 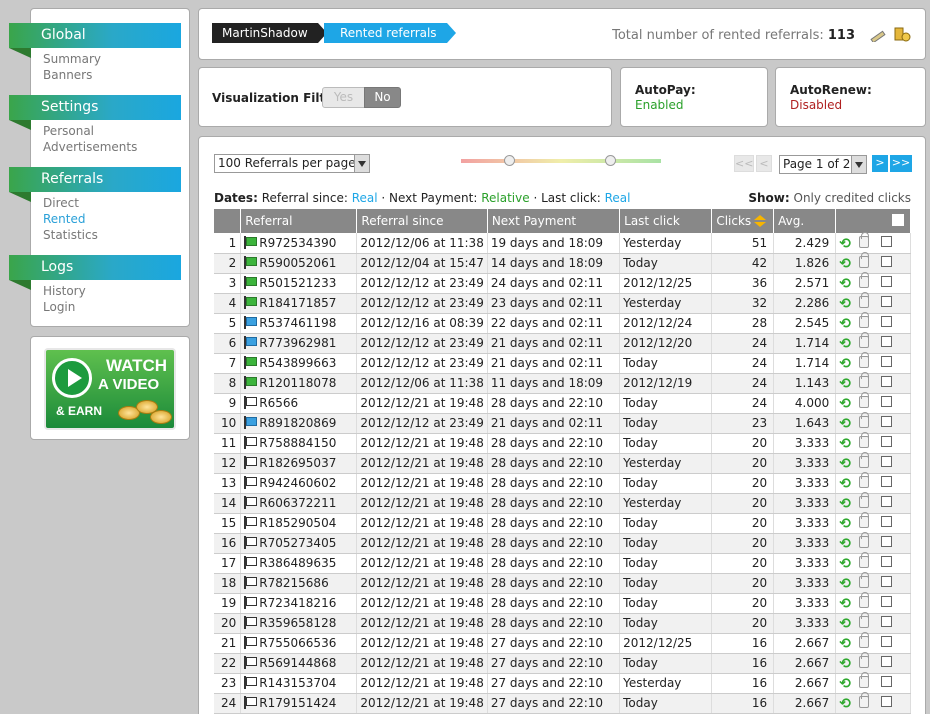 What do you see at coordinates (829, 198) in the screenshot?
I see `show-filter: Show: Only credited clicks` at bounding box center [829, 198].